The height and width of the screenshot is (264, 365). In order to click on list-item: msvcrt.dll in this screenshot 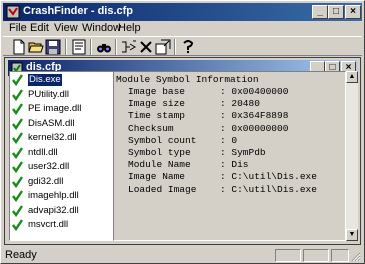, I will do `click(61, 225)`.